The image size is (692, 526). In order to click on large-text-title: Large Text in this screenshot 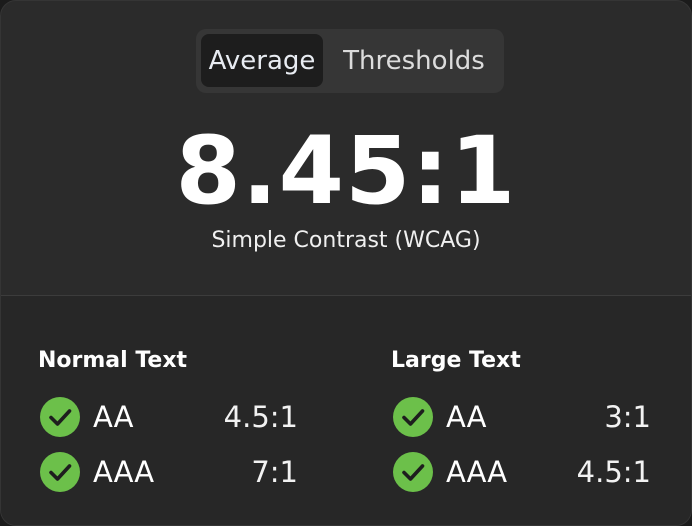, I will do `click(456, 360)`.